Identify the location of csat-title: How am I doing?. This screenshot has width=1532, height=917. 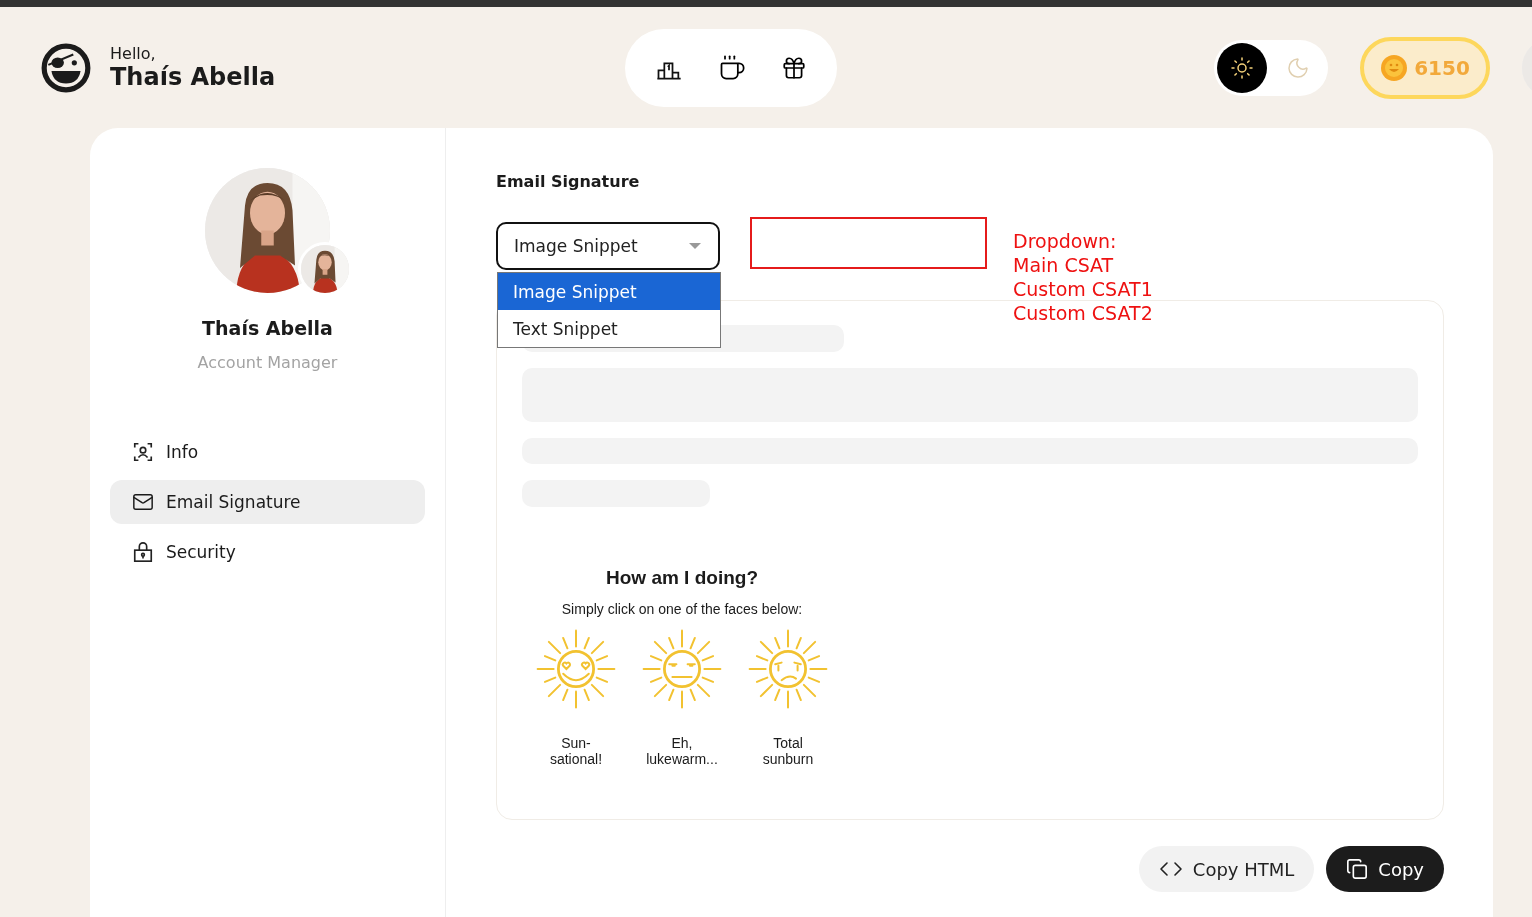
(682, 578).